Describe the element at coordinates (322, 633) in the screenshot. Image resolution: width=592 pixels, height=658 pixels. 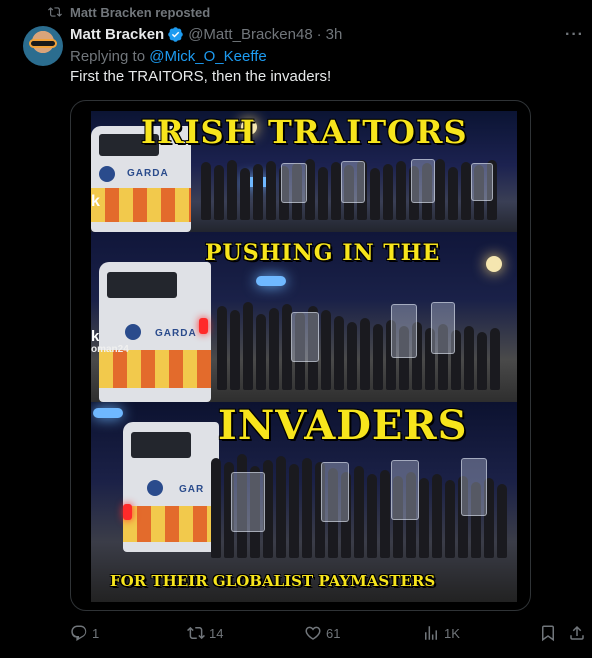
I see `like-button: 61` at that location.